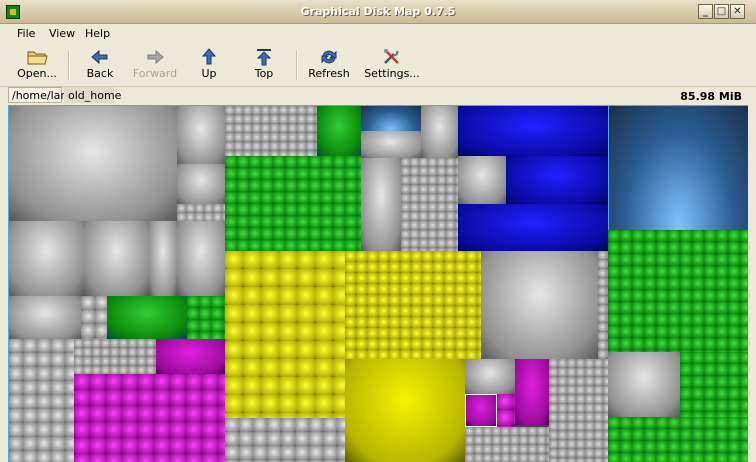 This screenshot has width=756, height=462. I want to click on maximize-button: □, so click(721, 11).